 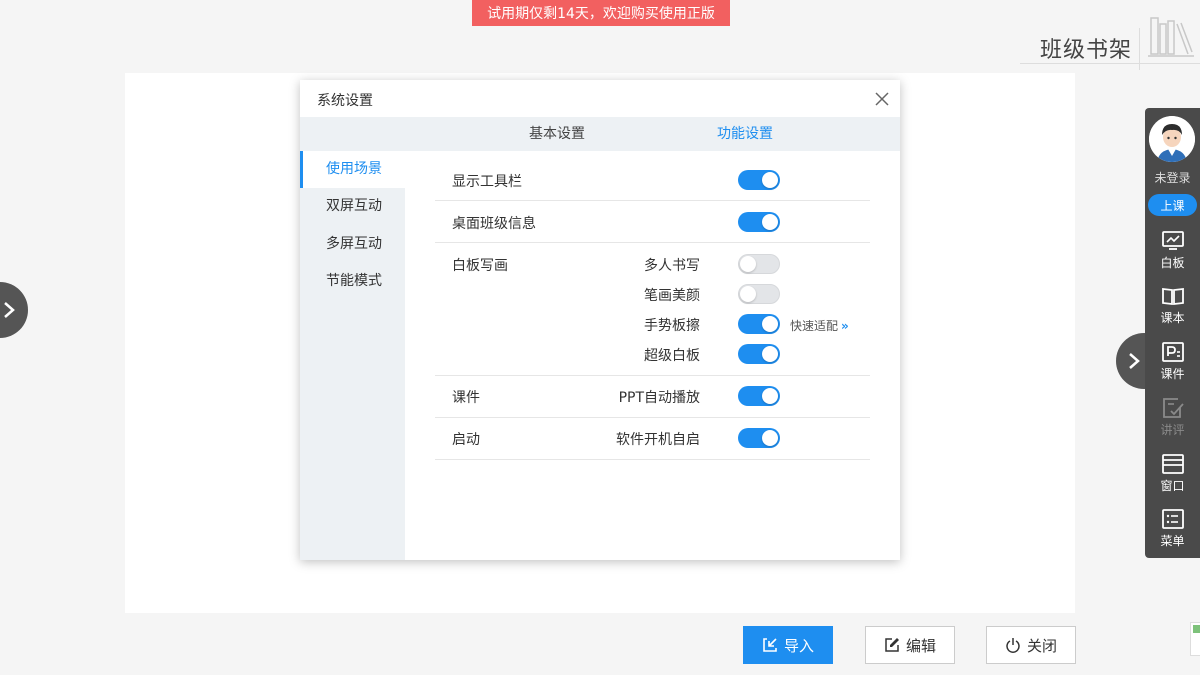 What do you see at coordinates (601, 13) in the screenshot?
I see `trial-banner: 试用期仅剩14天，欢迎购买使用正版` at bounding box center [601, 13].